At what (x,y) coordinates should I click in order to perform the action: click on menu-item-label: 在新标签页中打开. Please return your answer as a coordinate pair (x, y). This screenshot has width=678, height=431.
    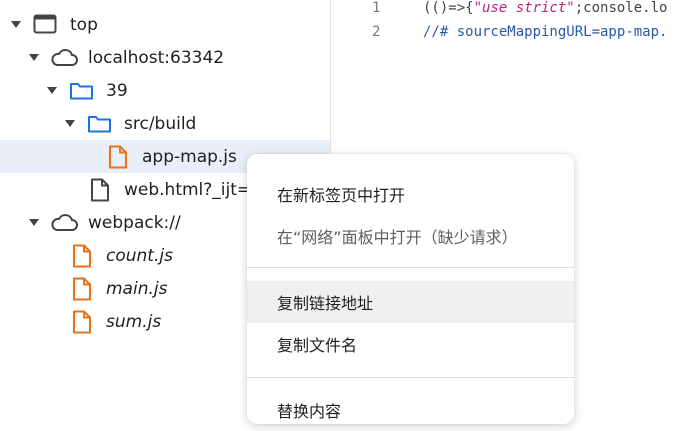
    Looking at the image, I should click on (341, 195).